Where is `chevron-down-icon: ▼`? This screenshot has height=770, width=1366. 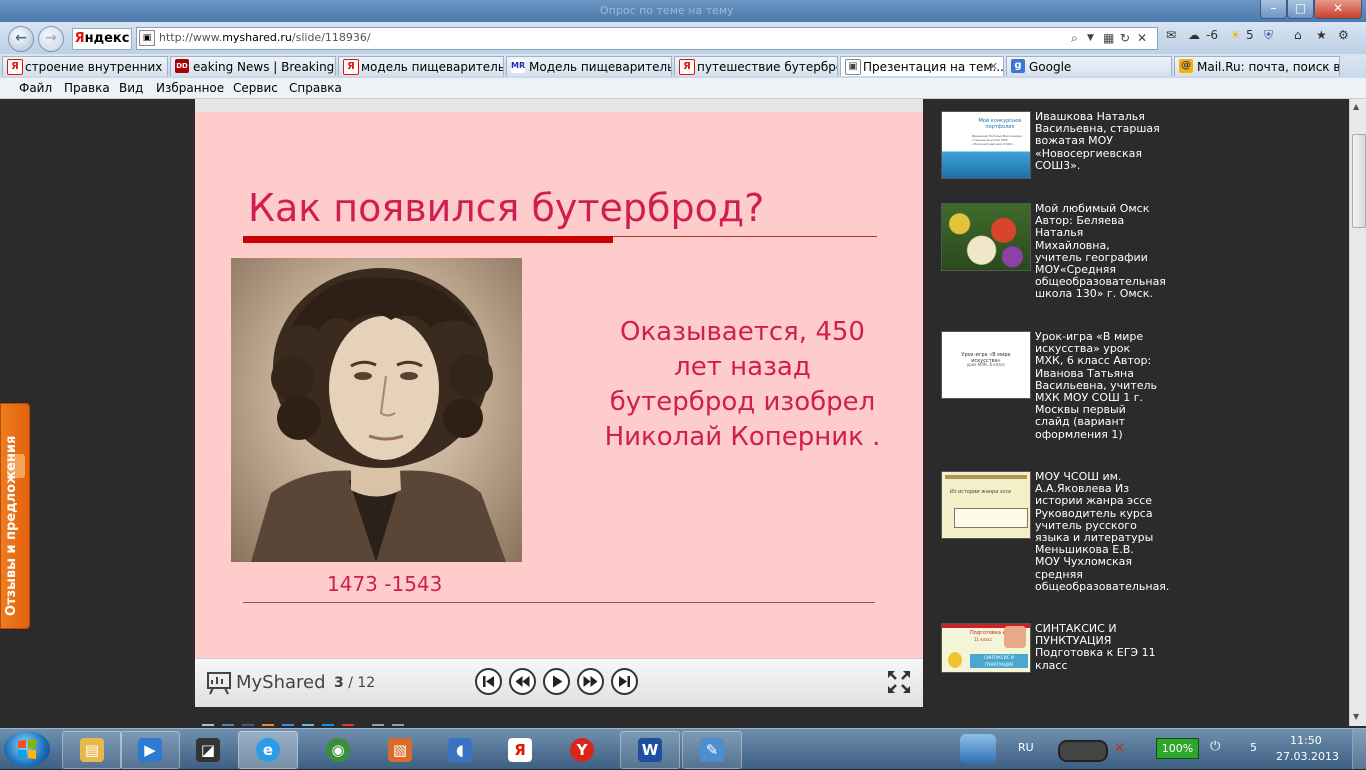
chevron-down-icon: ▼ is located at coordinates (1090, 38).